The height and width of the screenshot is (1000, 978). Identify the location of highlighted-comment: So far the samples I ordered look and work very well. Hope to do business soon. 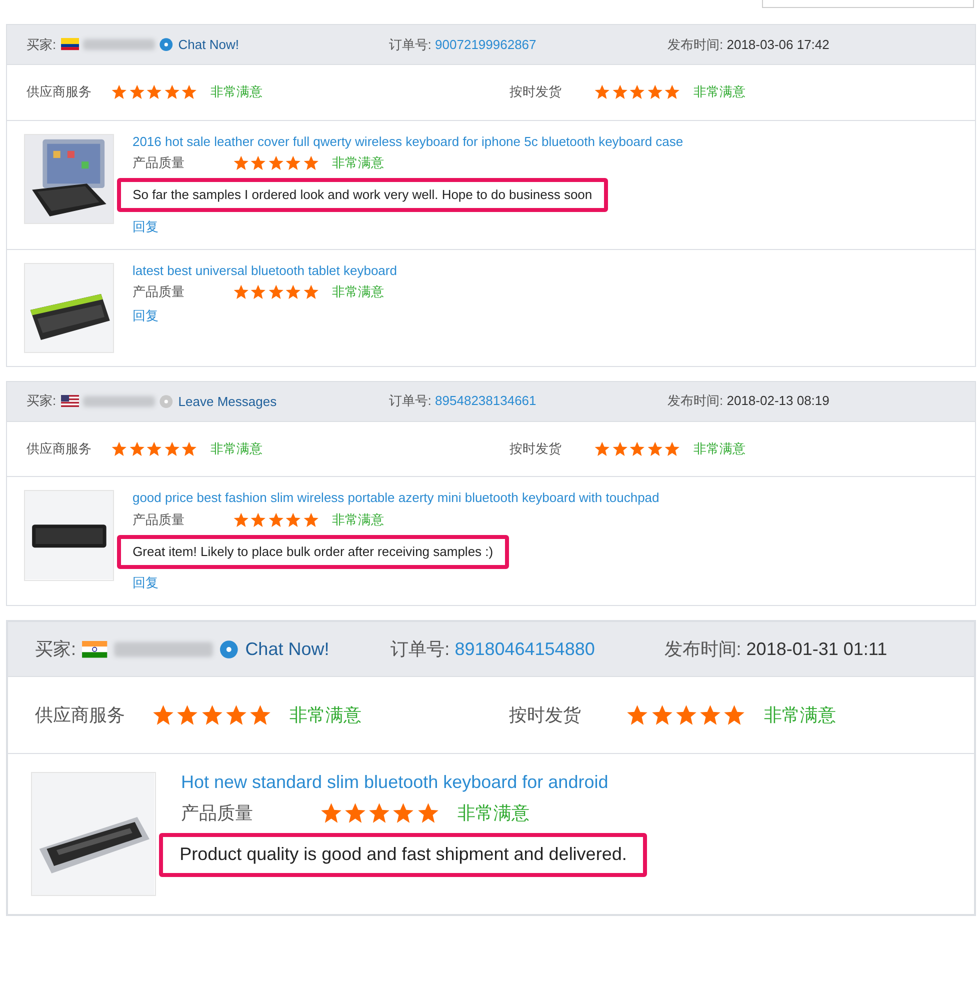
(362, 195).